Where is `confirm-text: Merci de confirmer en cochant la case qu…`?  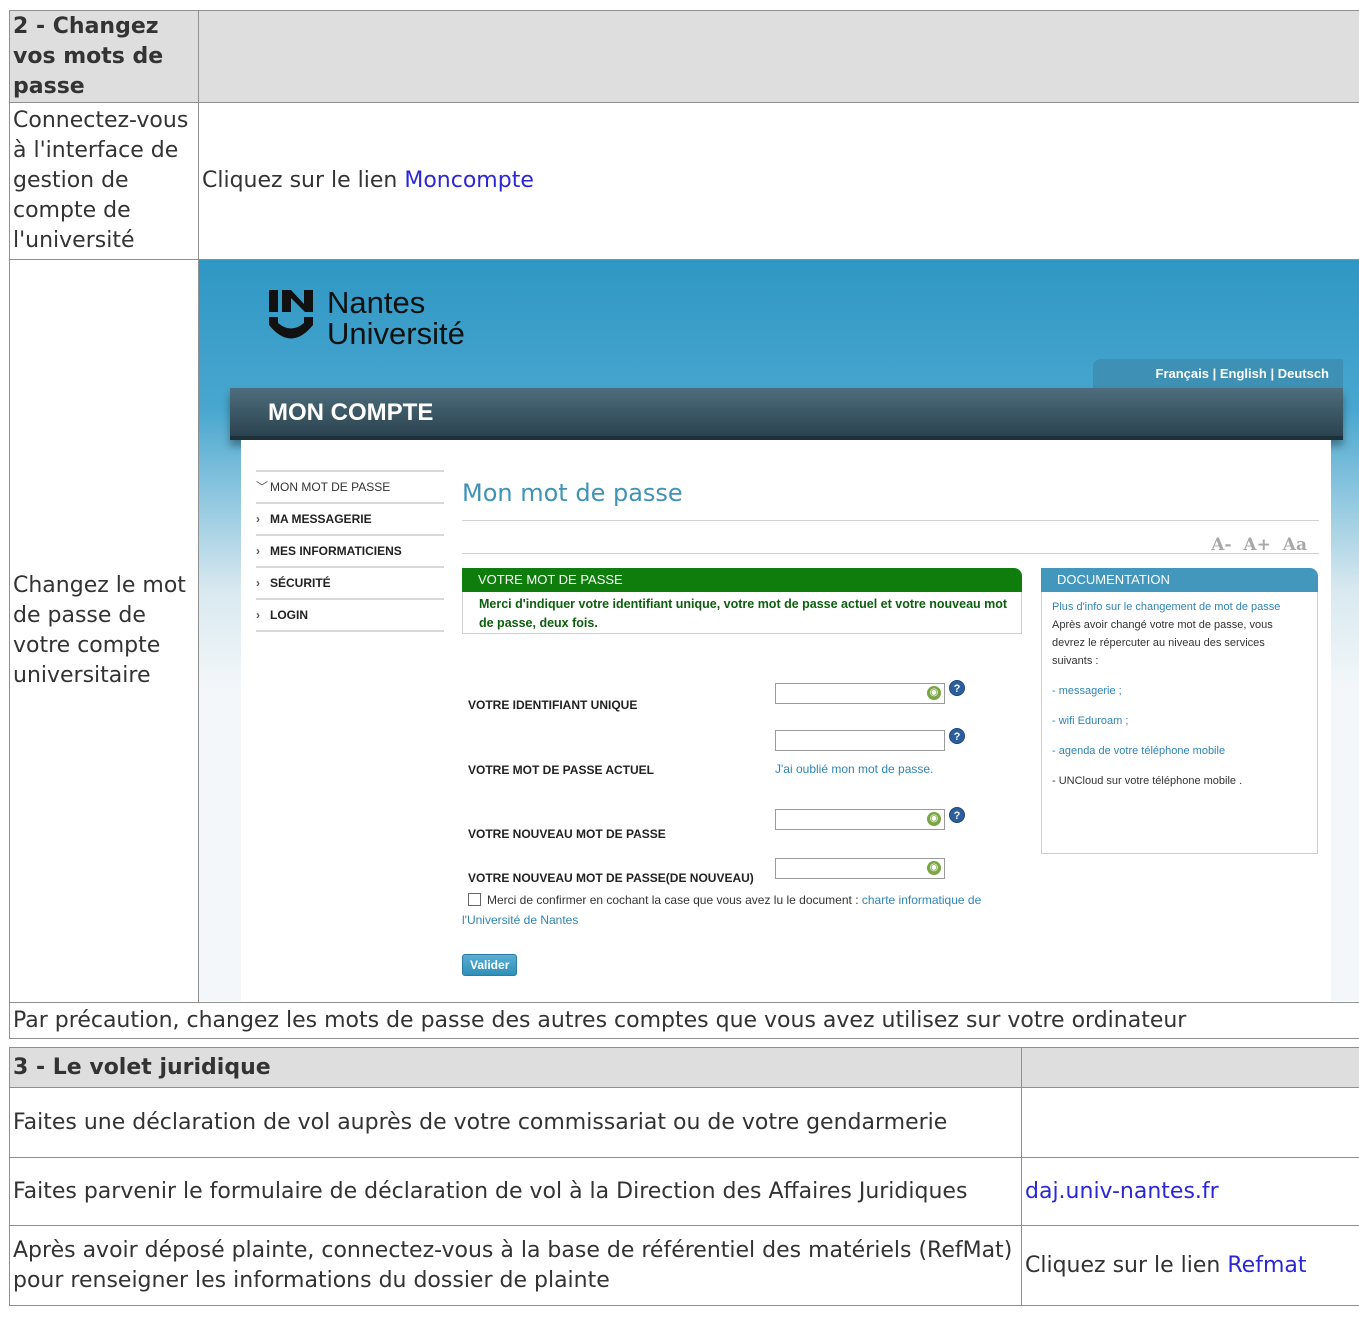 confirm-text: Merci de confirmer en cochant la case qu… is located at coordinates (674, 900).